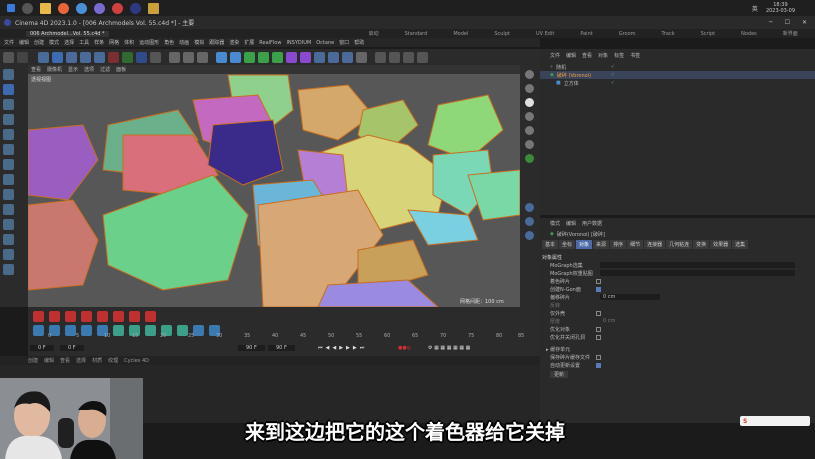 The width and height of the screenshot is (815, 459). What do you see at coordinates (571, 55) in the screenshot?
I see `obj-menu-edit: 编辑` at bounding box center [571, 55].